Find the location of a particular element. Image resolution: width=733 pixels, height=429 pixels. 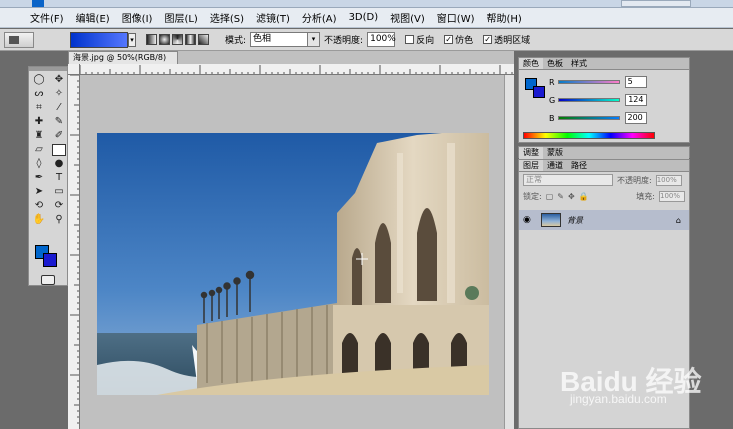

reflected-gradient-button is located at coordinates (190, 39).